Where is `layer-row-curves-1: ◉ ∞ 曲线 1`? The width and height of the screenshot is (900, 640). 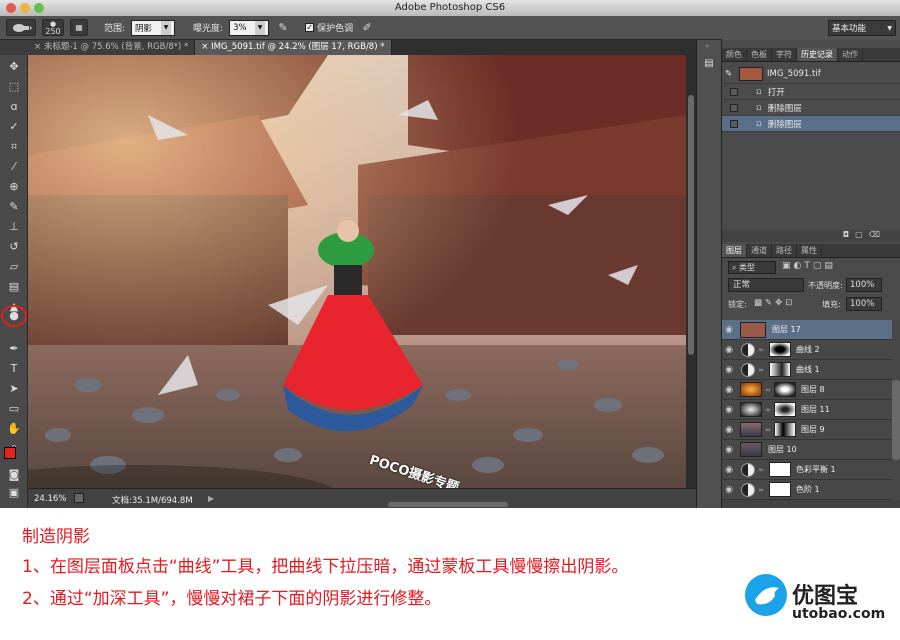
layer-row-curves-1: ◉ ∞ 曲线 1 is located at coordinates (807, 370).